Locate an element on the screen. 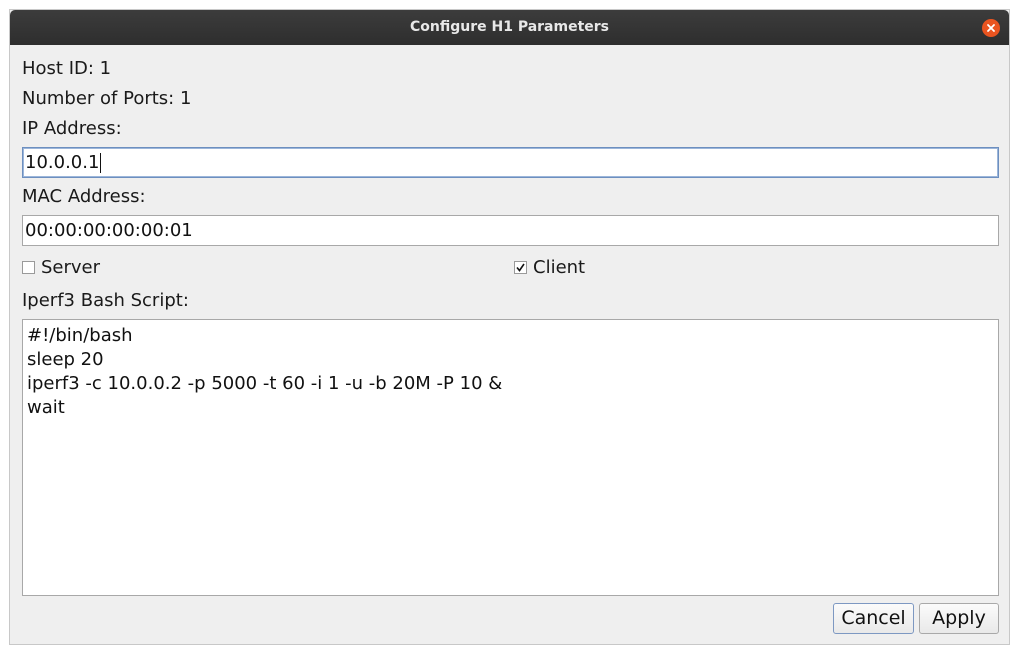 The image size is (1020, 655). ip-address-input: 10.0.0.1 is located at coordinates (510, 162).